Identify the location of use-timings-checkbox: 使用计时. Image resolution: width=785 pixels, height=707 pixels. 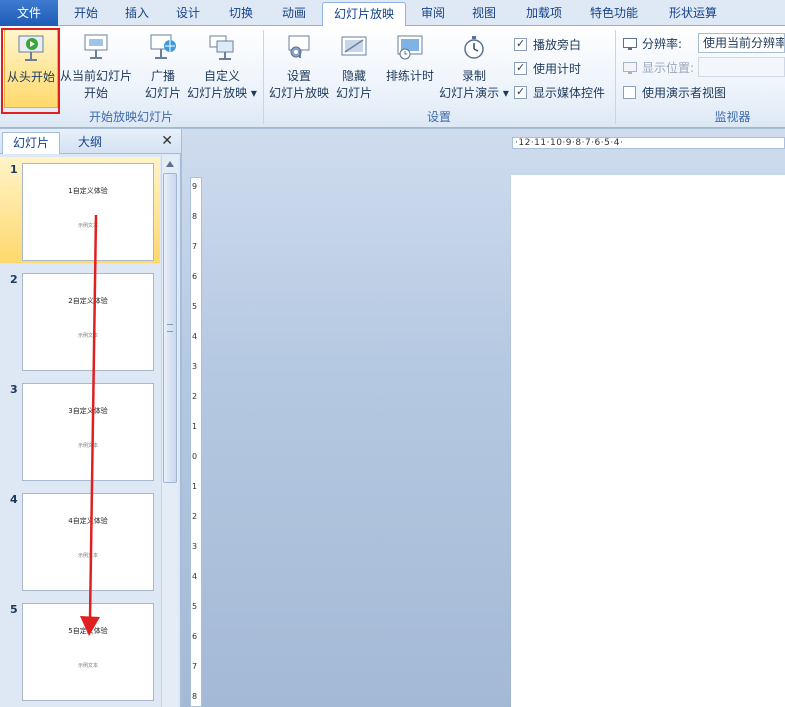
(547, 68).